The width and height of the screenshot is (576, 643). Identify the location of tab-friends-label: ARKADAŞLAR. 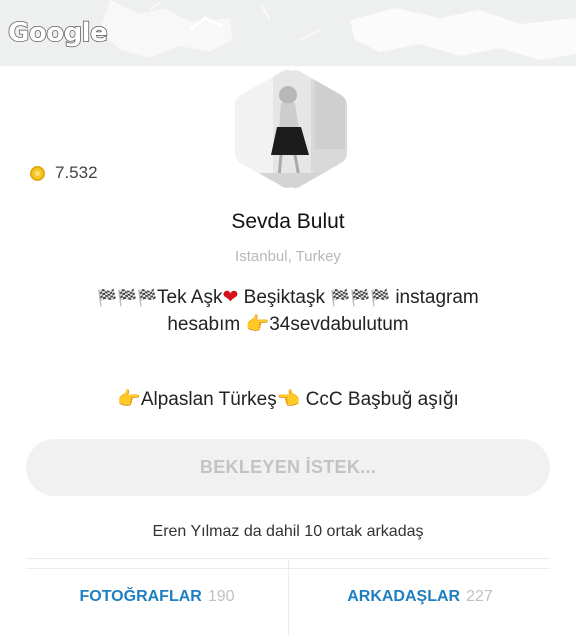
(404, 596).